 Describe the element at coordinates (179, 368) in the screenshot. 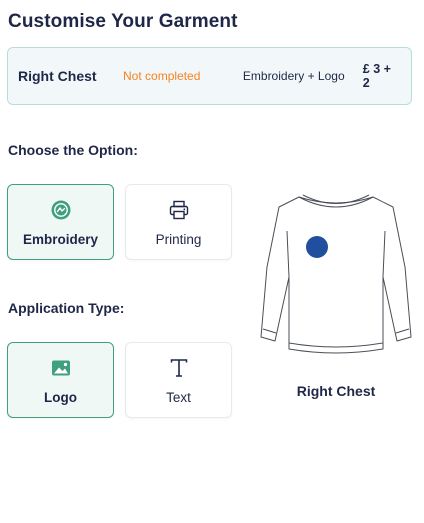

I see `text-icon` at that location.